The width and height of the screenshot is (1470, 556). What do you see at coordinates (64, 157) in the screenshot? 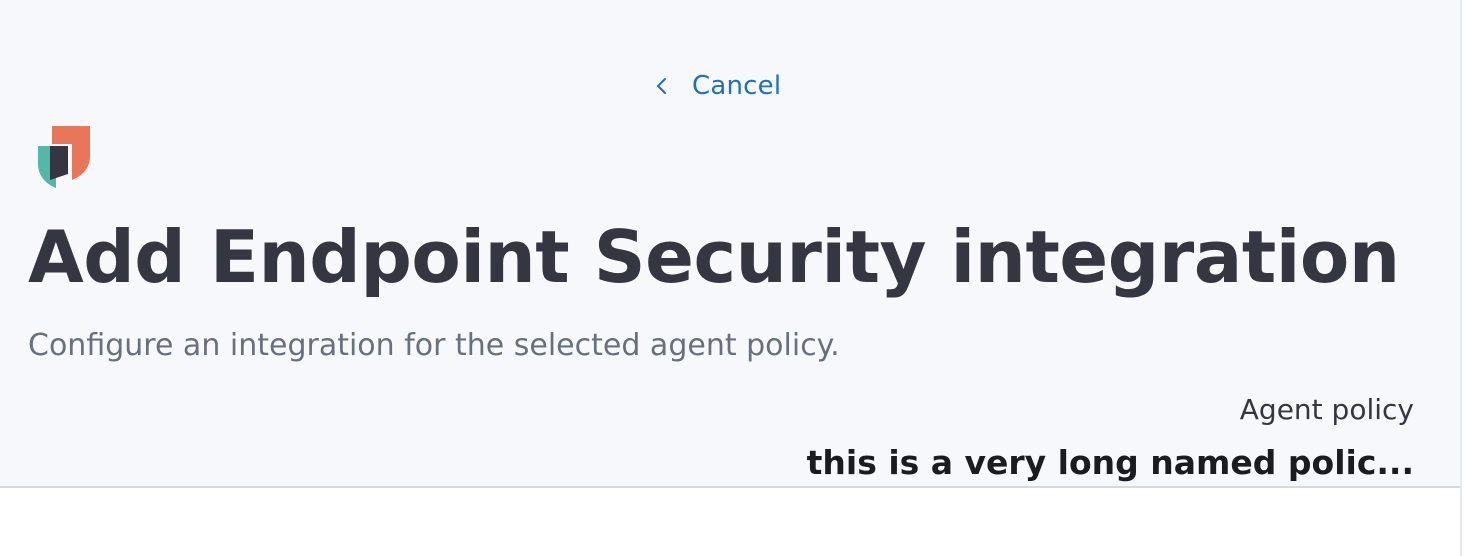
I see `endpoint-security-logo` at bounding box center [64, 157].